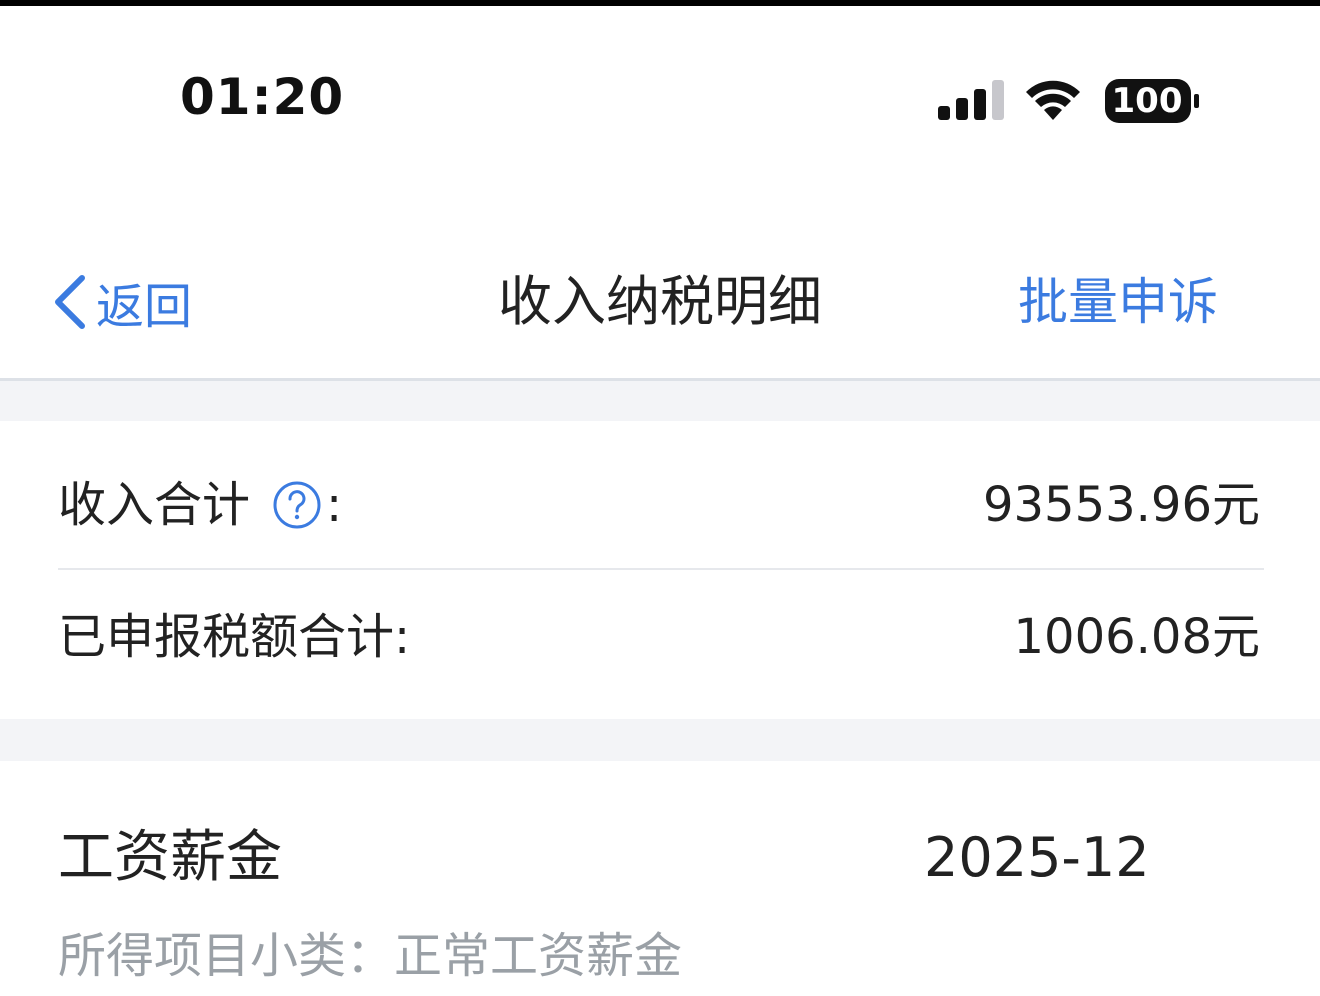 Image resolution: width=1320 pixels, height=996 pixels. Describe the element at coordinates (297, 505) in the screenshot. I see `question-circle-icon` at that location.